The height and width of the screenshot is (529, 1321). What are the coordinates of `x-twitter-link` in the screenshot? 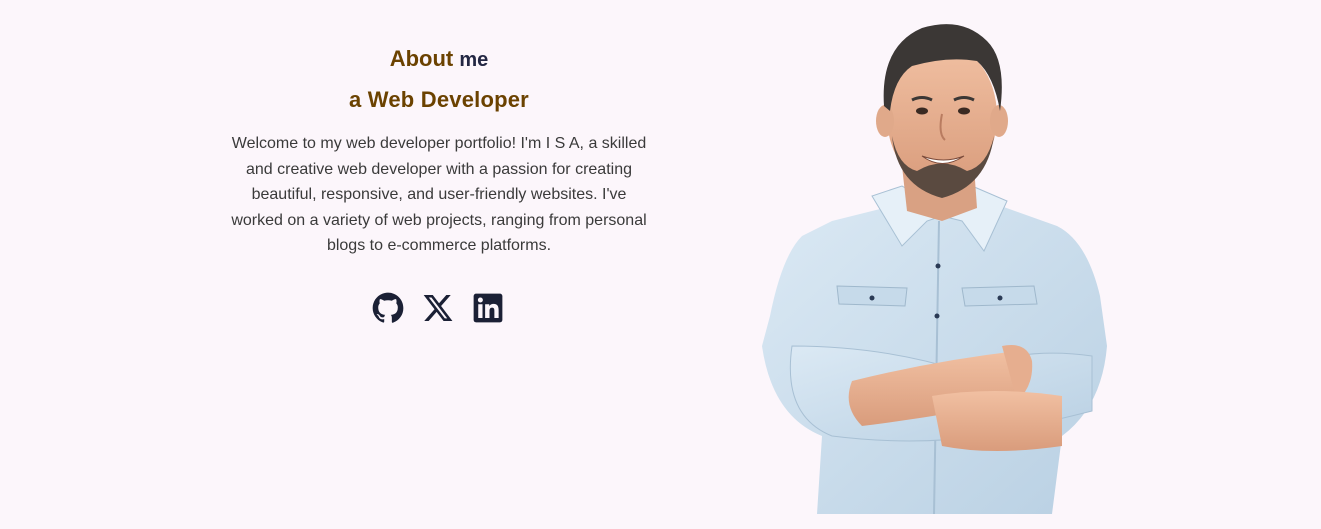 It's located at (438, 308).